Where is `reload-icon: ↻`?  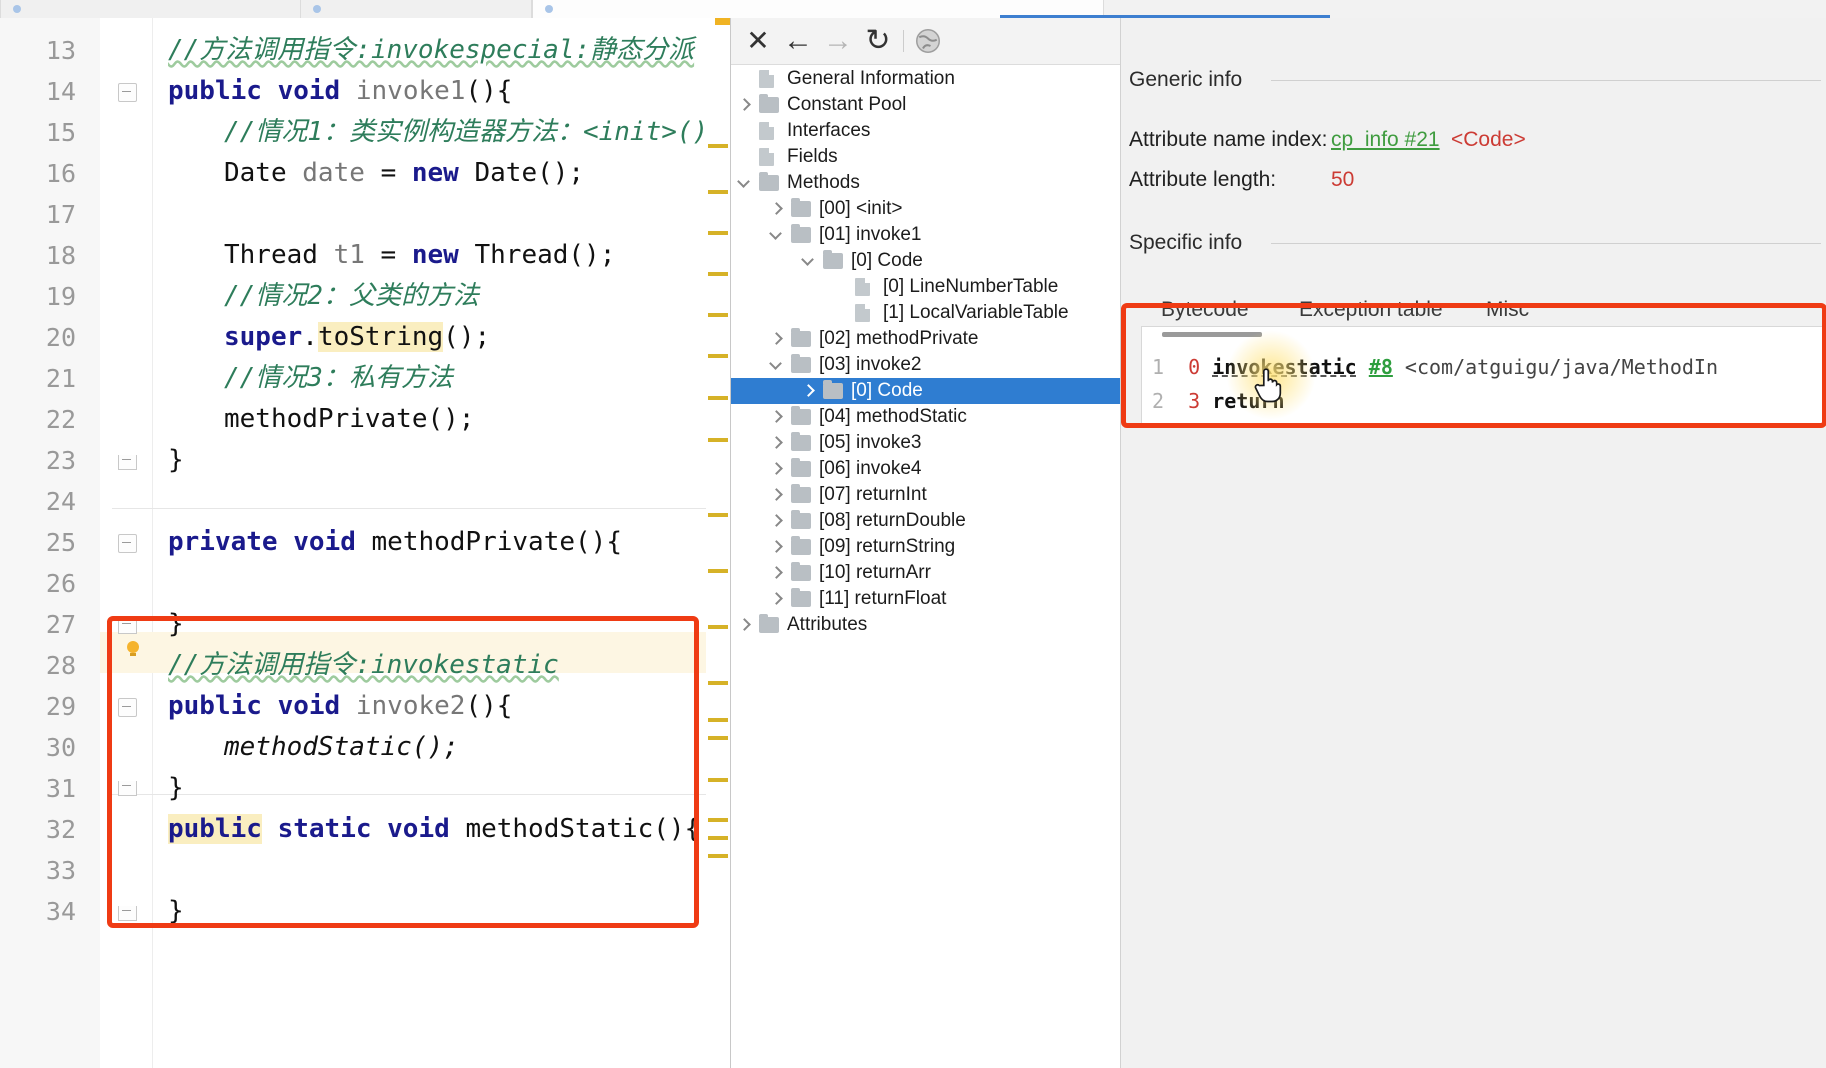 reload-icon: ↻ is located at coordinates (878, 41).